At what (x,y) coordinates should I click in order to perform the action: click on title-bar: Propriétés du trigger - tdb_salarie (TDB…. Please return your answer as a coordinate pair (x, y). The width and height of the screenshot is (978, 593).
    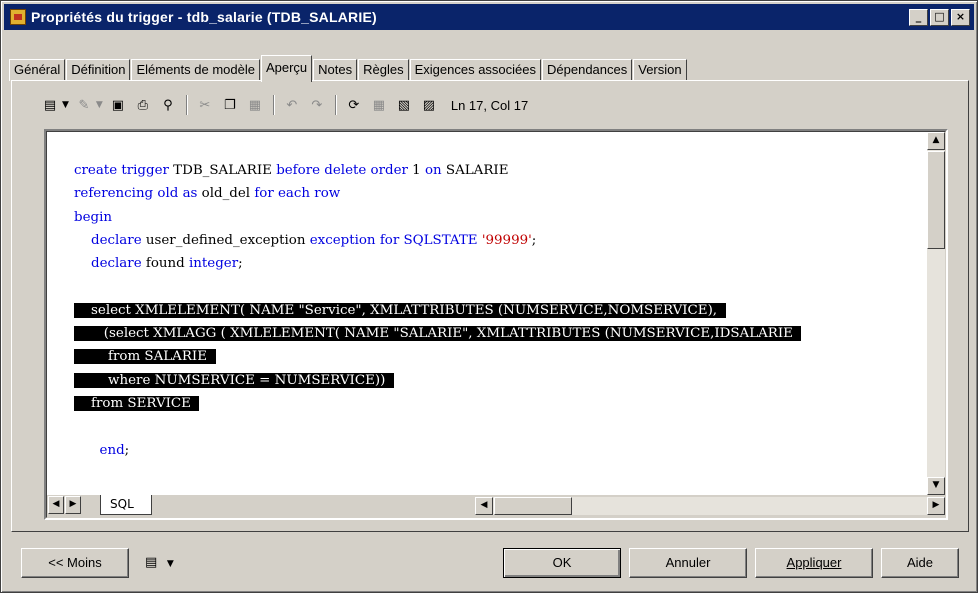
    Looking at the image, I should click on (489, 17).